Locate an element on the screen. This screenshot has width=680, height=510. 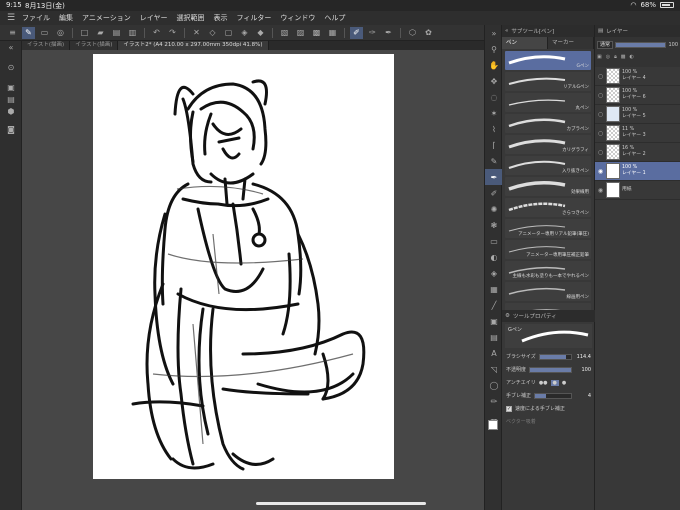
brush-item: アニメーター専用筆圧補正鉛筆 is located at coordinates (548, 249).